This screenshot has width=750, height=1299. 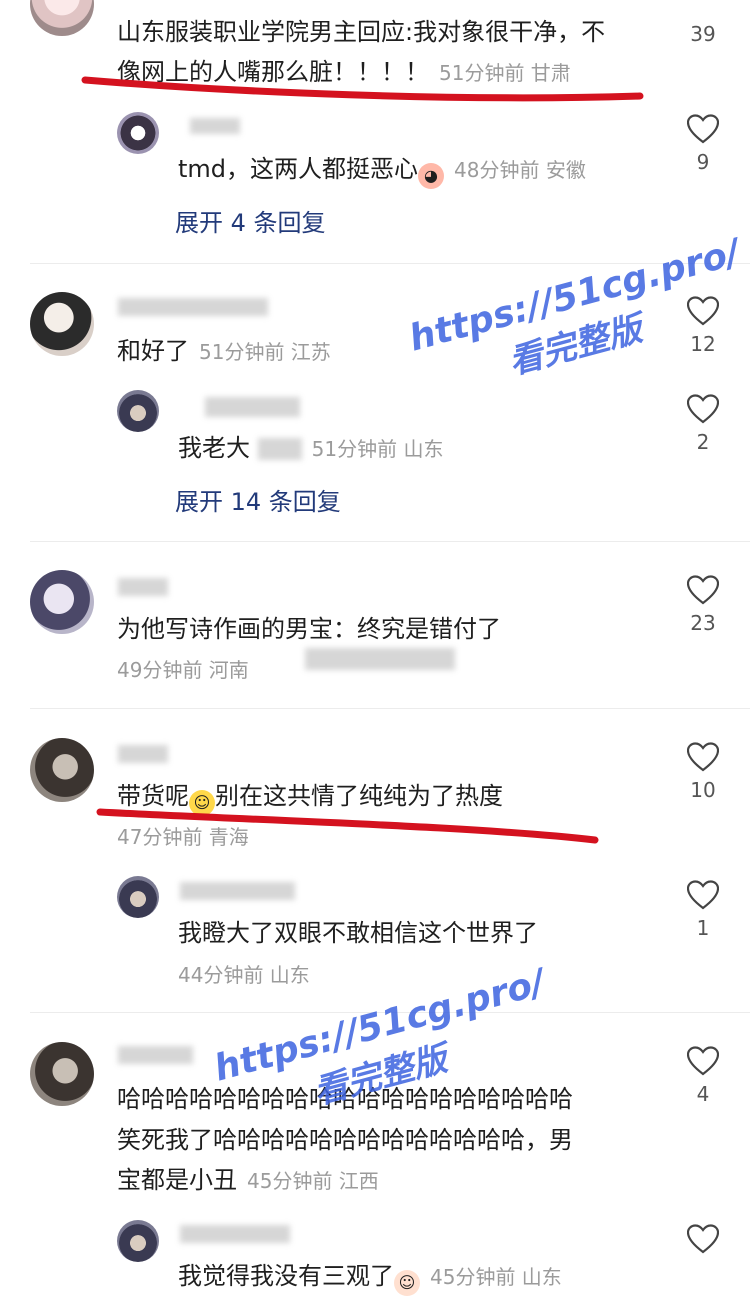 I want to click on like-button: 39, so click(x=703, y=31).